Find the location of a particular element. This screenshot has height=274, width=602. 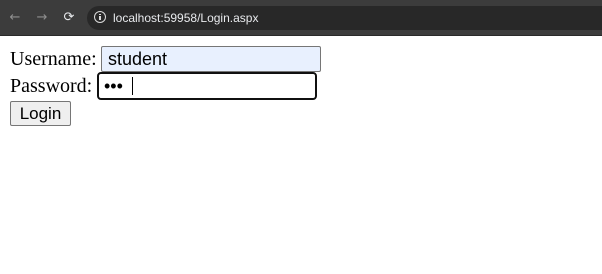

arrow-left-icon: ← is located at coordinates (15, 18).